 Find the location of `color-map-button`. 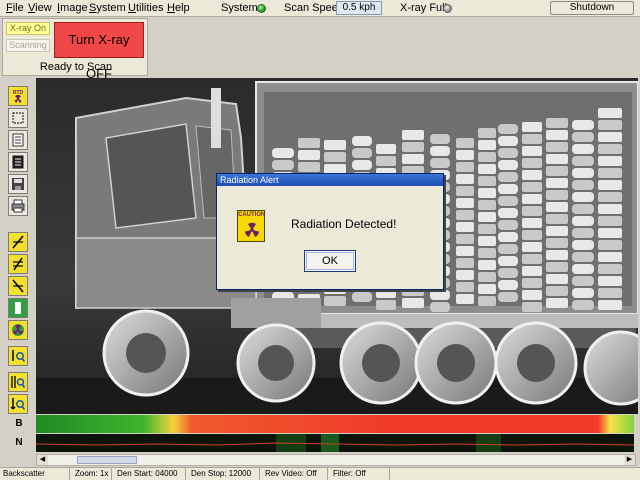

color-map-button is located at coordinates (18, 308).